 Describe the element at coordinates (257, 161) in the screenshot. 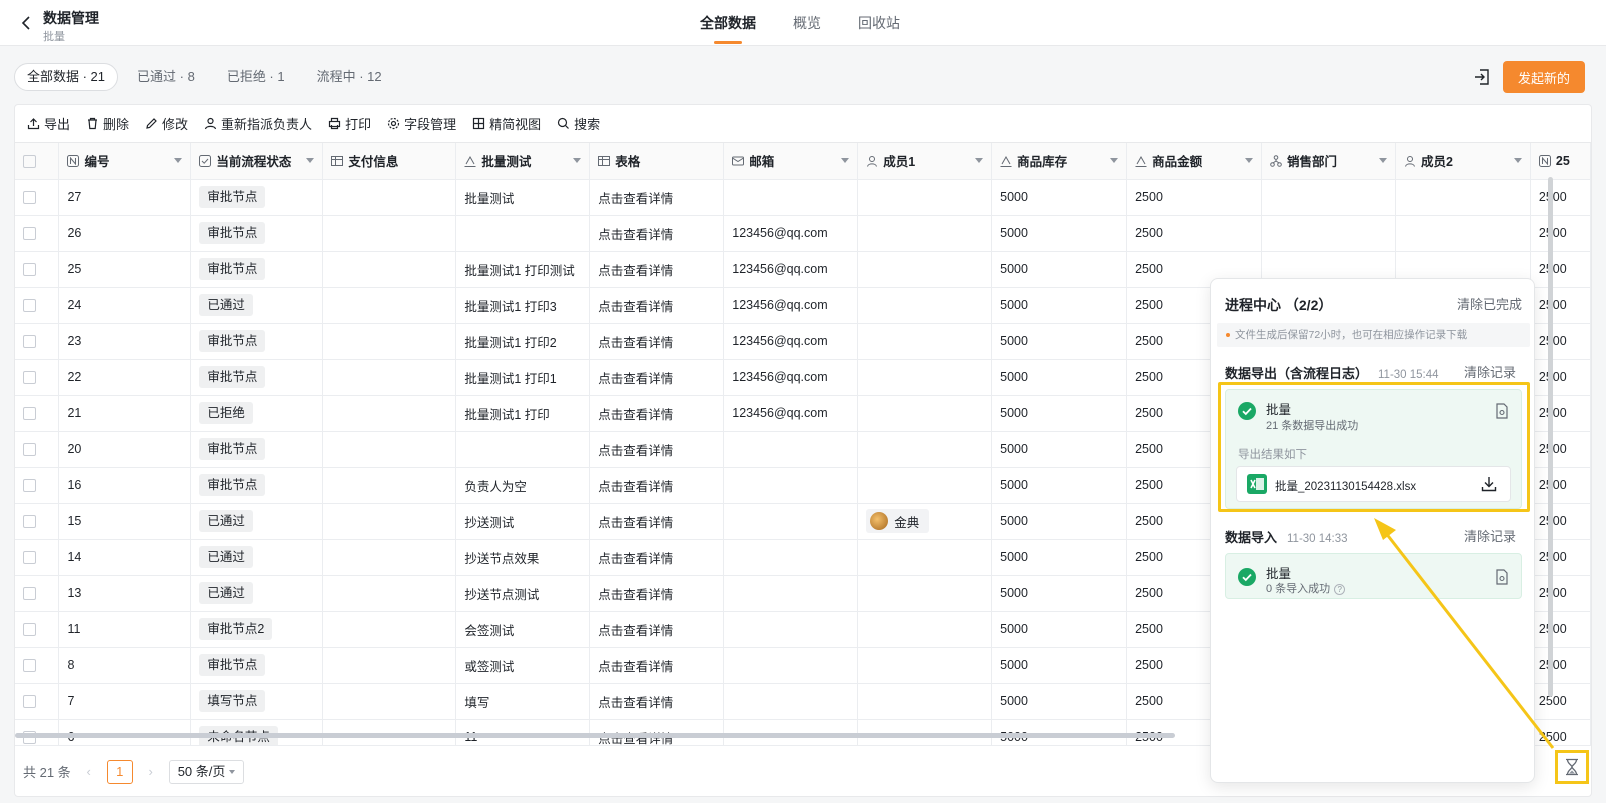

I see `col-header-status: 当前流程状态` at that location.